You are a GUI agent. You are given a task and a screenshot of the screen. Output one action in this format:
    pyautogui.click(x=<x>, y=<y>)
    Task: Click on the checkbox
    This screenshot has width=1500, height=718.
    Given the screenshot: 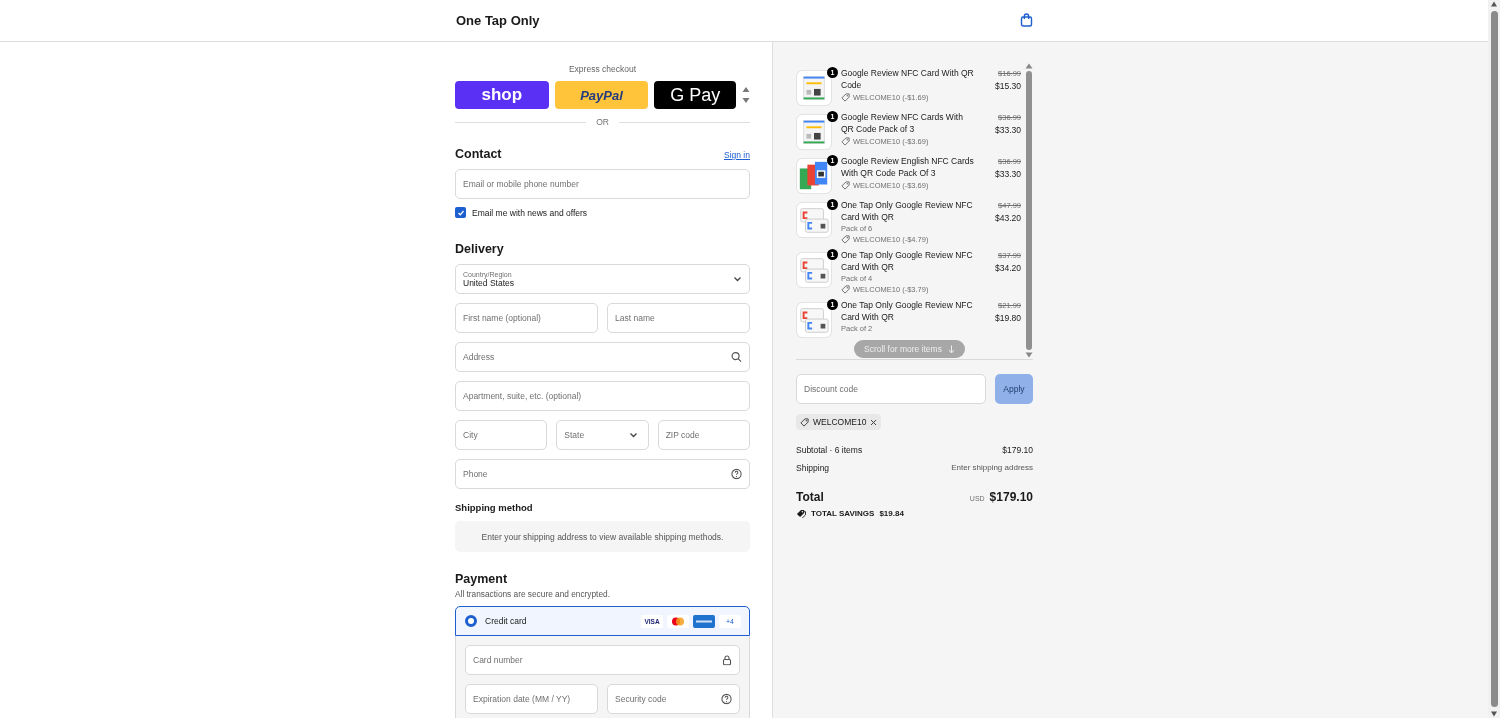 What is the action you would take?
    pyautogui.click(x=460, y=212)
    